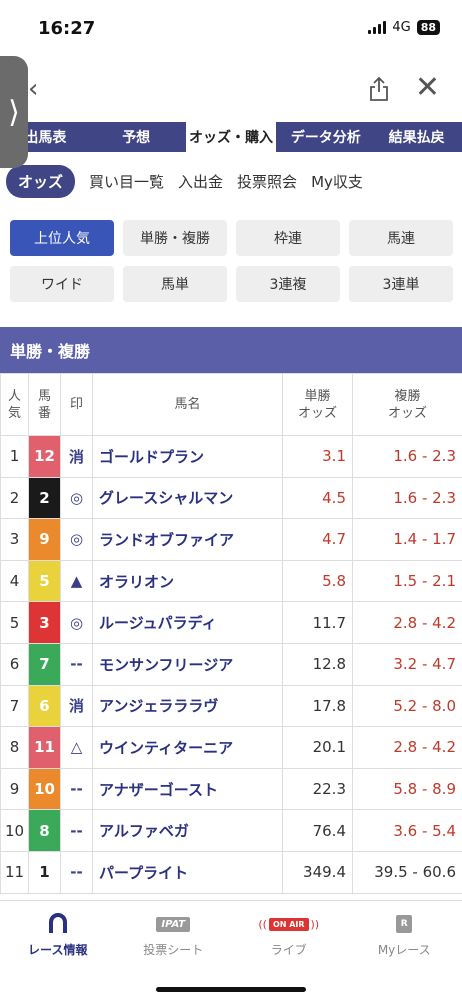  What do you see at coordinates (44, 539) in the screenshot?
I see `horse-number-cell: 9` at bounding box center [44, 539].